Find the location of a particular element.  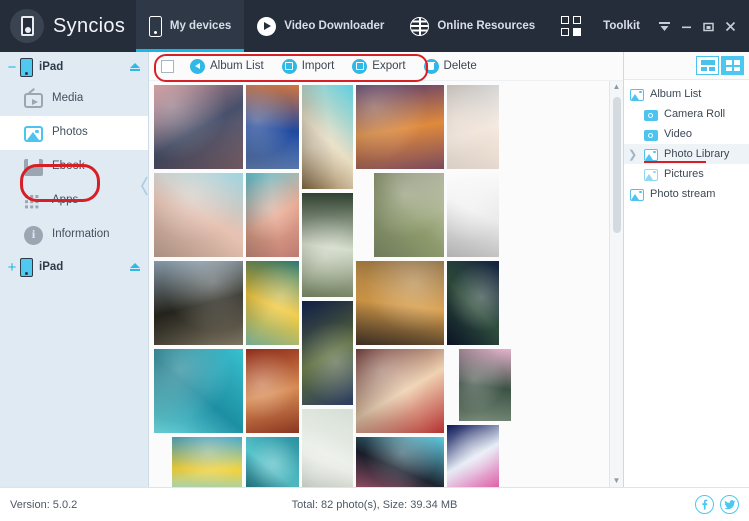

album-tree-item-photo-stream: Photo stream is located at coordinates (686, 194).